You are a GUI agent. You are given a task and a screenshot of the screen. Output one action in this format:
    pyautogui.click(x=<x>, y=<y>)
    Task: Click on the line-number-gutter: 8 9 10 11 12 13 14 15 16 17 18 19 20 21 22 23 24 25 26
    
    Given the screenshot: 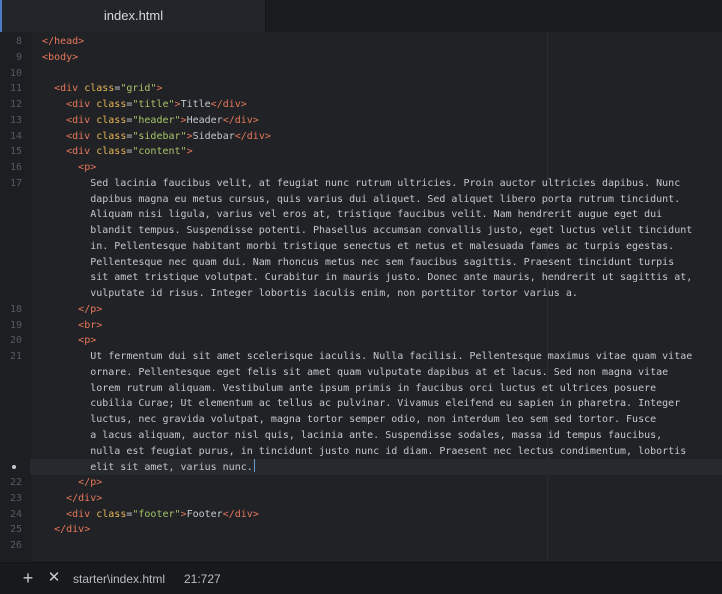 What is the action you would take?
    pyautogui.click(x=15, y=296)
    